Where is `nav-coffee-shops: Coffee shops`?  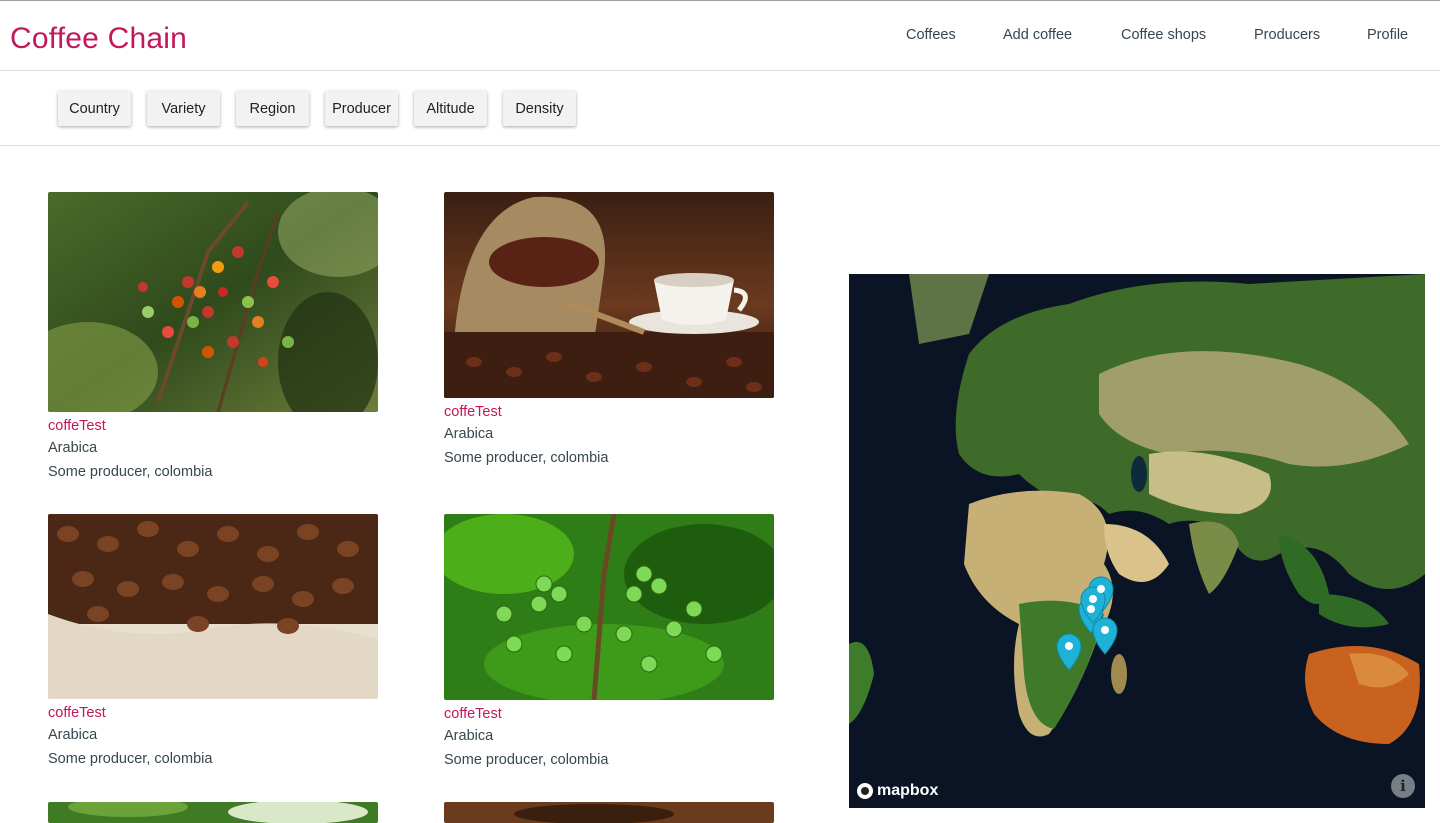
nav-coffee-shops: Coffee shops is located at coordinates (1163, 35).